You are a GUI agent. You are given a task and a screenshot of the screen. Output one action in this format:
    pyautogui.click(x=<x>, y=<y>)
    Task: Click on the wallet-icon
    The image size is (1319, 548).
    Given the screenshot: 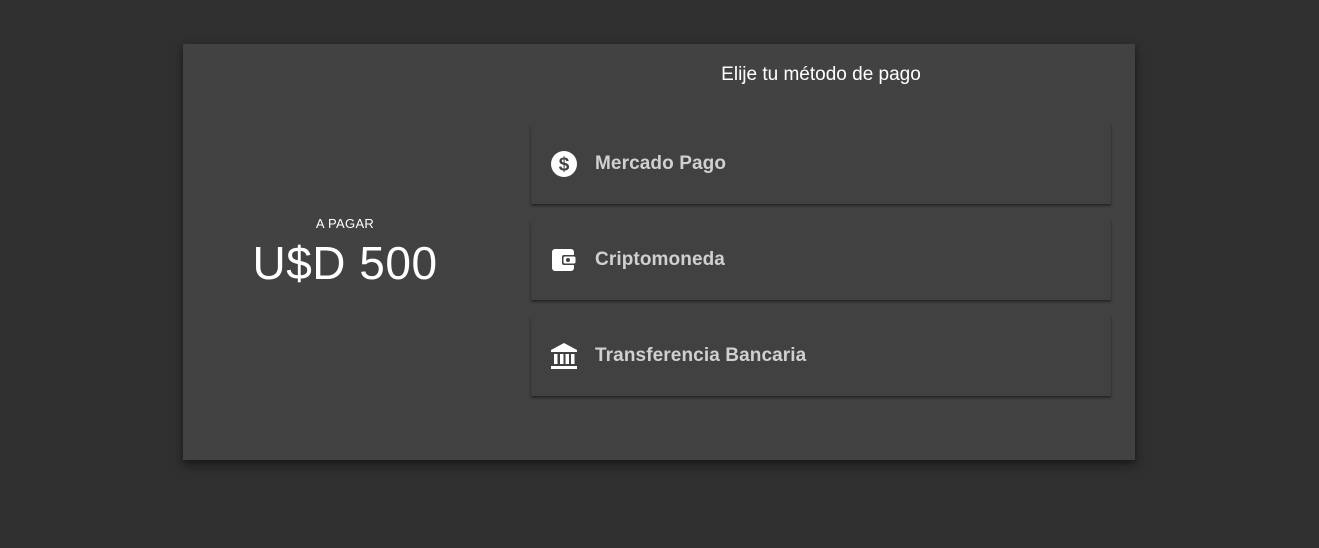 What is the action you would take?
    pyautogui.click(x=564, y=260)
    